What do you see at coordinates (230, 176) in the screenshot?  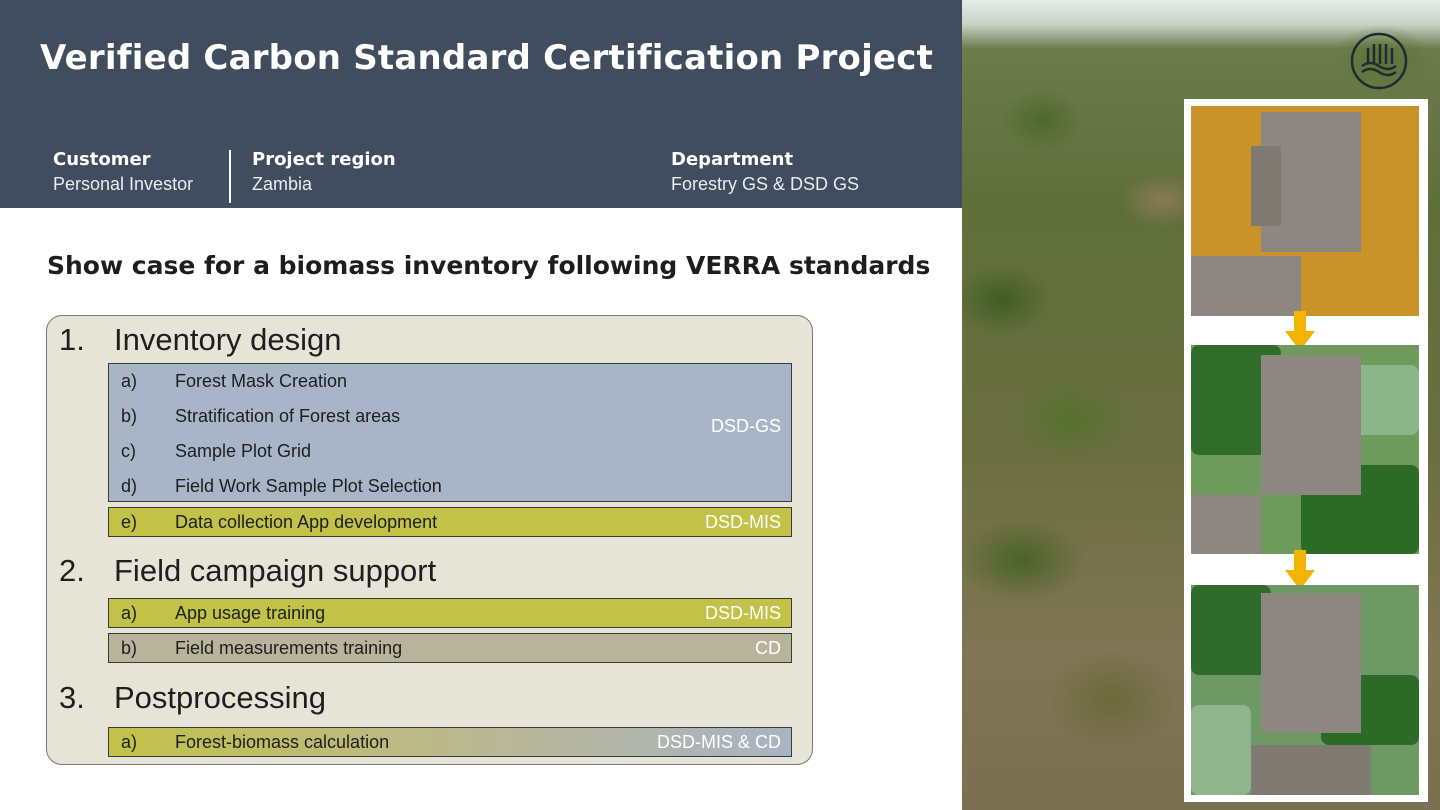 I see `header-divider` at bounding box center [230, 176].